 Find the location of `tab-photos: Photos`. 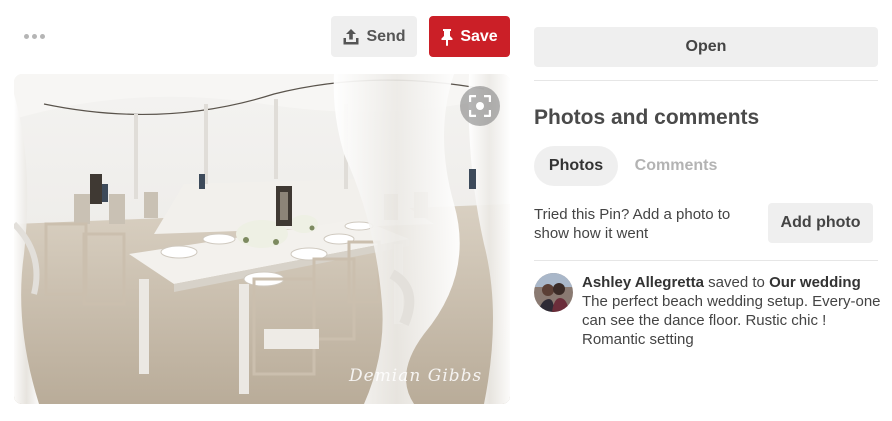

tab-photos: Photos is located at coordinates (576, 166).